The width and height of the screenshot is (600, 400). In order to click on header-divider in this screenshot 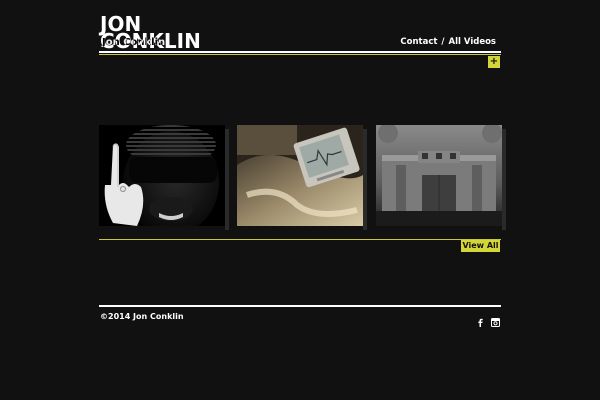, I will do `click(300, 52)`.